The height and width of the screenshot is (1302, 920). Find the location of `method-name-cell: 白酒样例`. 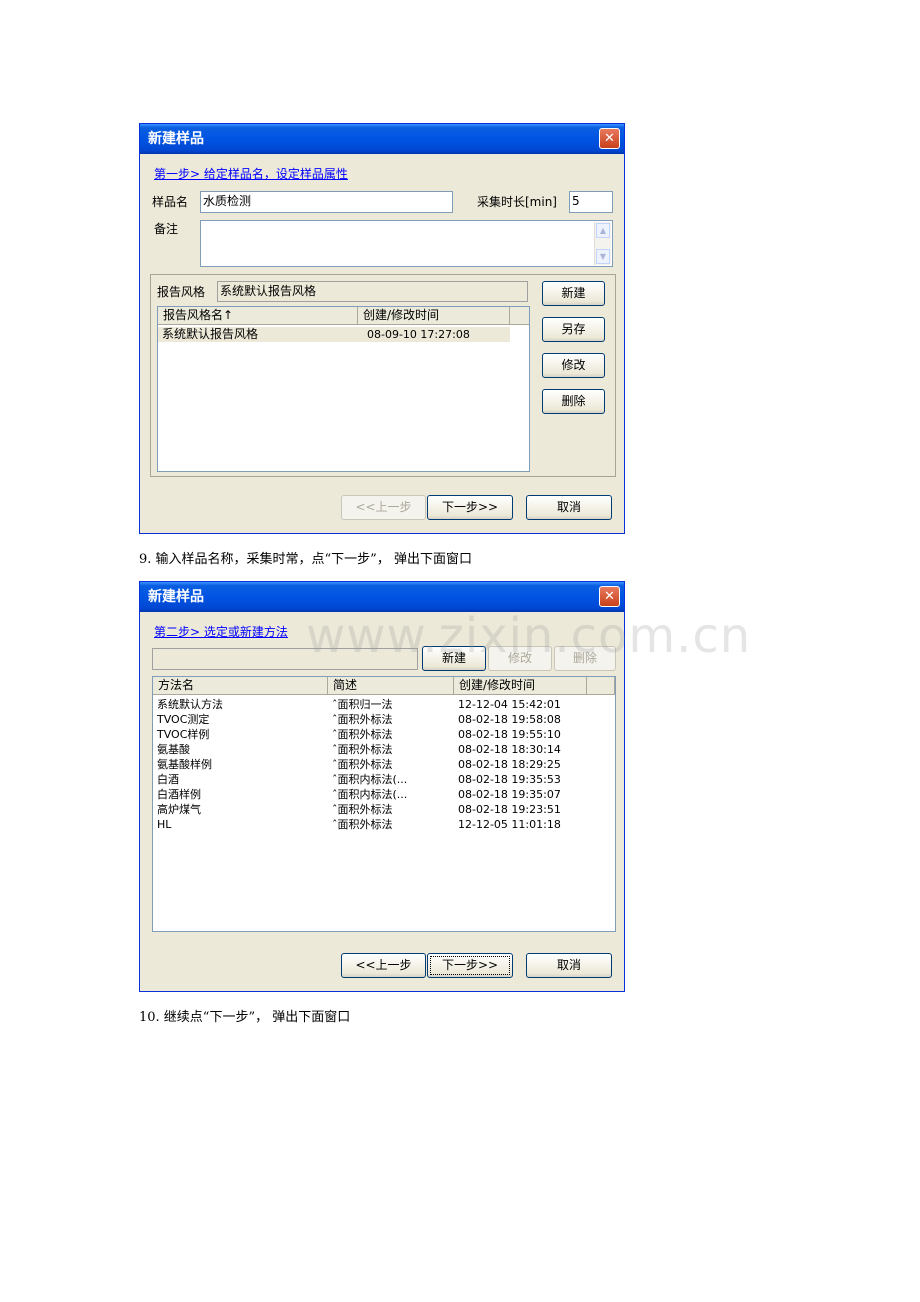

method-name-cell: 白酒样例 is located at coordinates (179, 794).